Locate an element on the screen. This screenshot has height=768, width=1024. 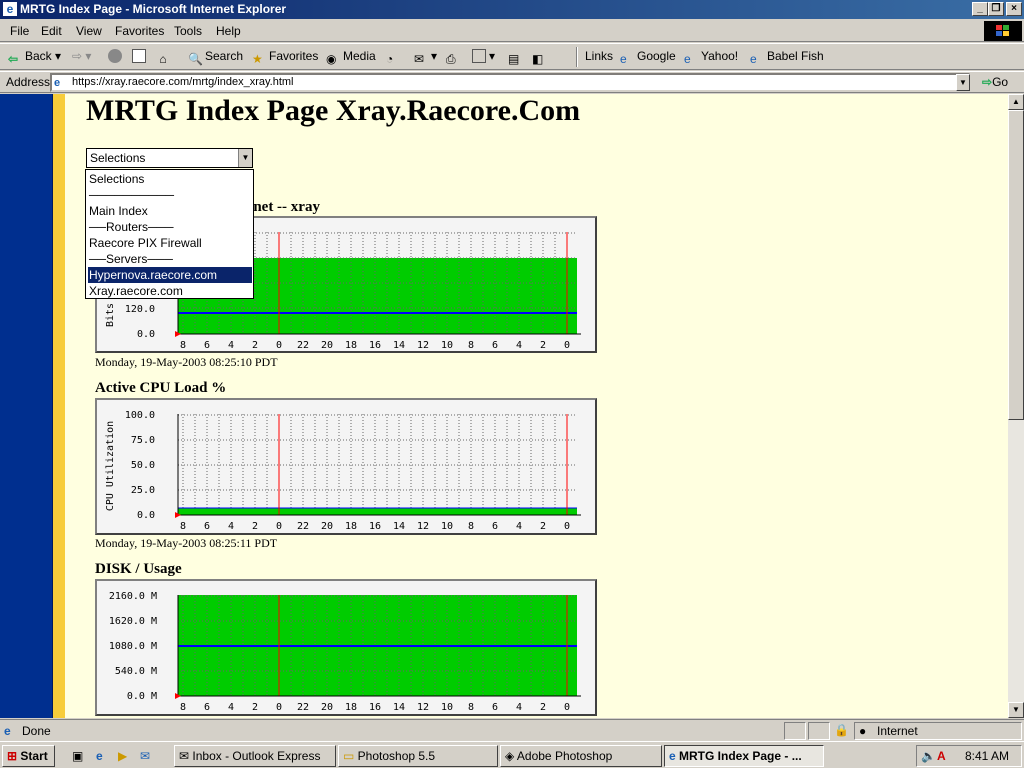
restore-button: ❐ is located at coordinates (996, 9).